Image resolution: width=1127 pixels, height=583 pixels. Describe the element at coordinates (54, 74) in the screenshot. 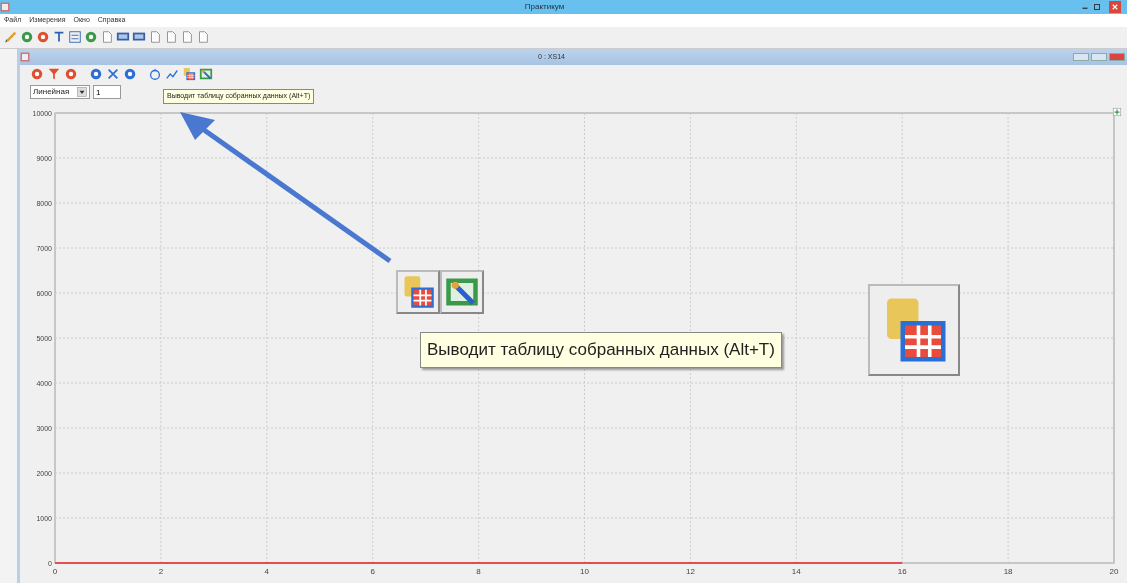

I see `filter-icon` at that location.